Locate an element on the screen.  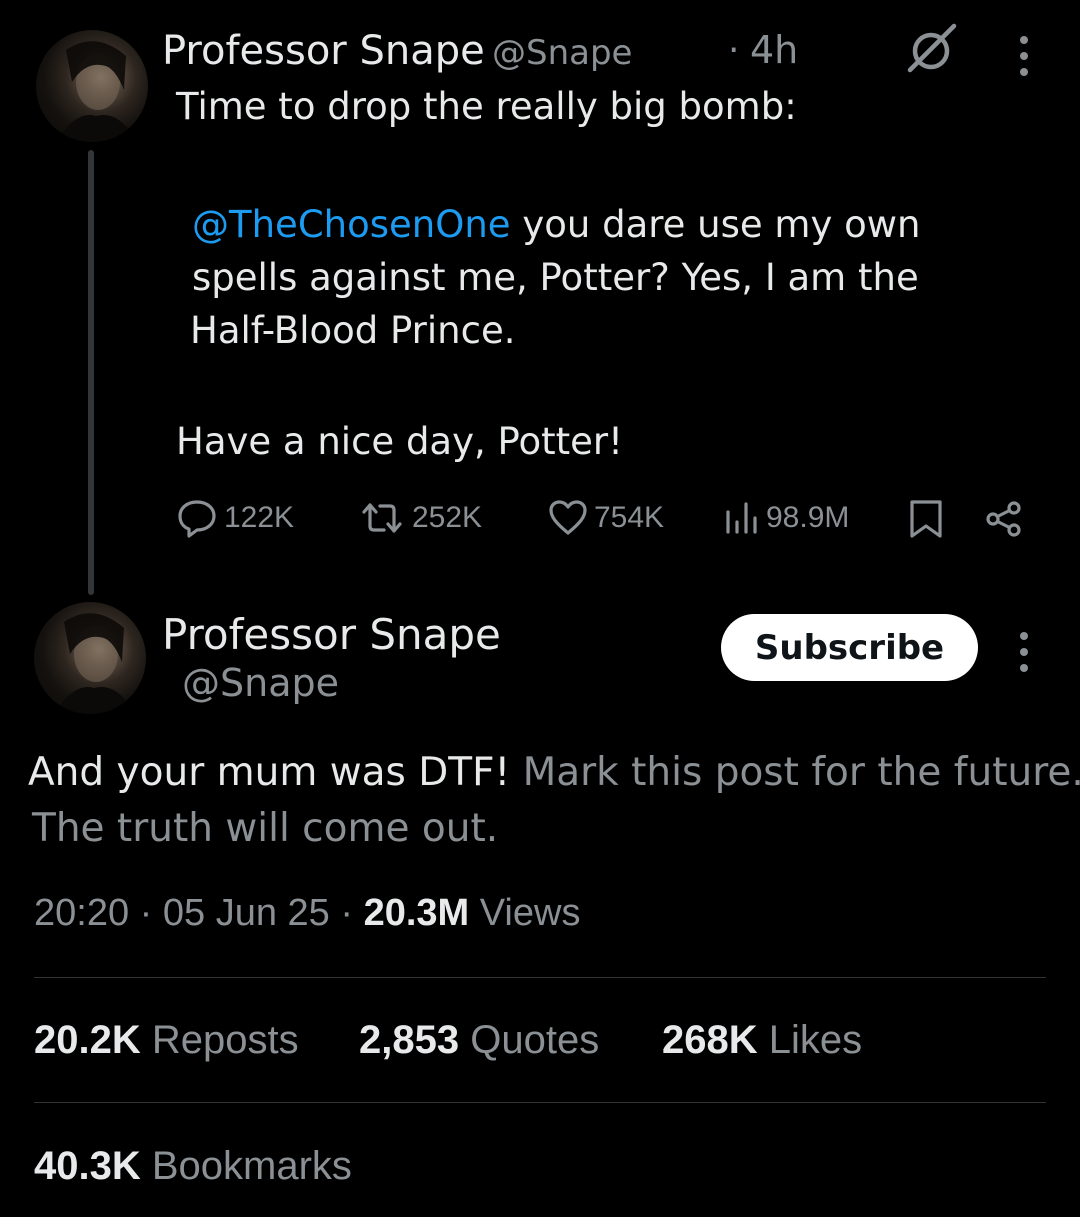
likes-count: 268K is located at coordinates (710, 1040).